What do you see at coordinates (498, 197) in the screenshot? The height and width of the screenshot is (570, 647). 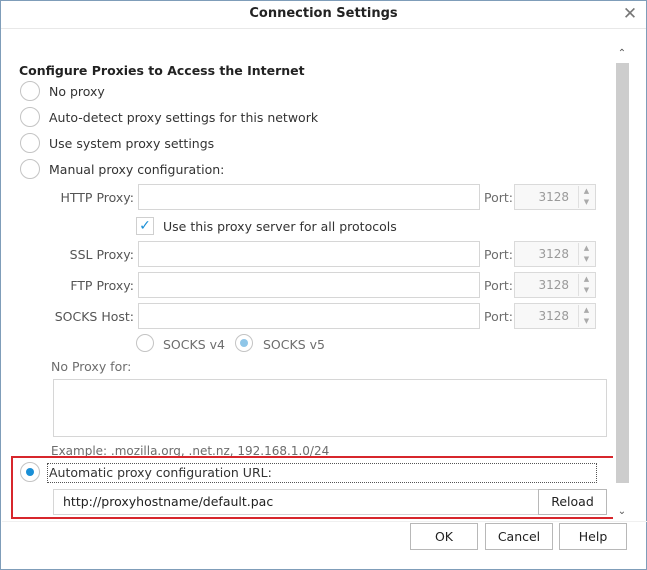 I see `http-port-label: Port:` at bounding box center [498, 197].